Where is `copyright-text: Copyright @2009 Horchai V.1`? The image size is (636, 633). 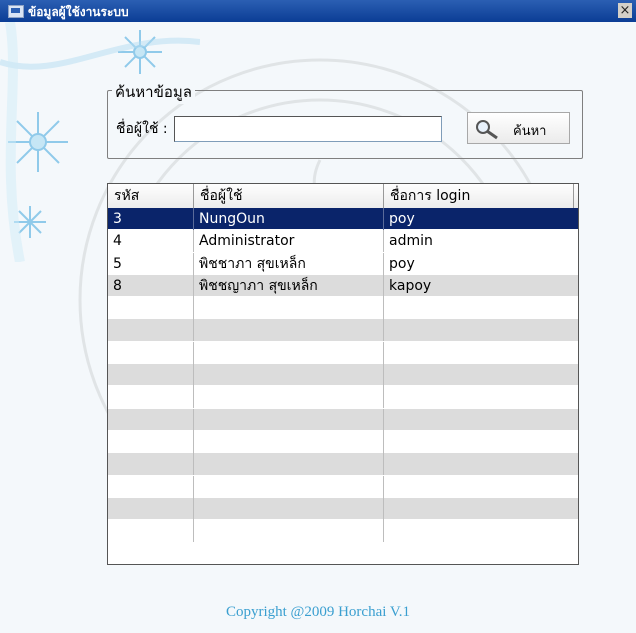 copyright-text: Copyright @2009 Horchai V.1 is located at coordinates (318, 612).